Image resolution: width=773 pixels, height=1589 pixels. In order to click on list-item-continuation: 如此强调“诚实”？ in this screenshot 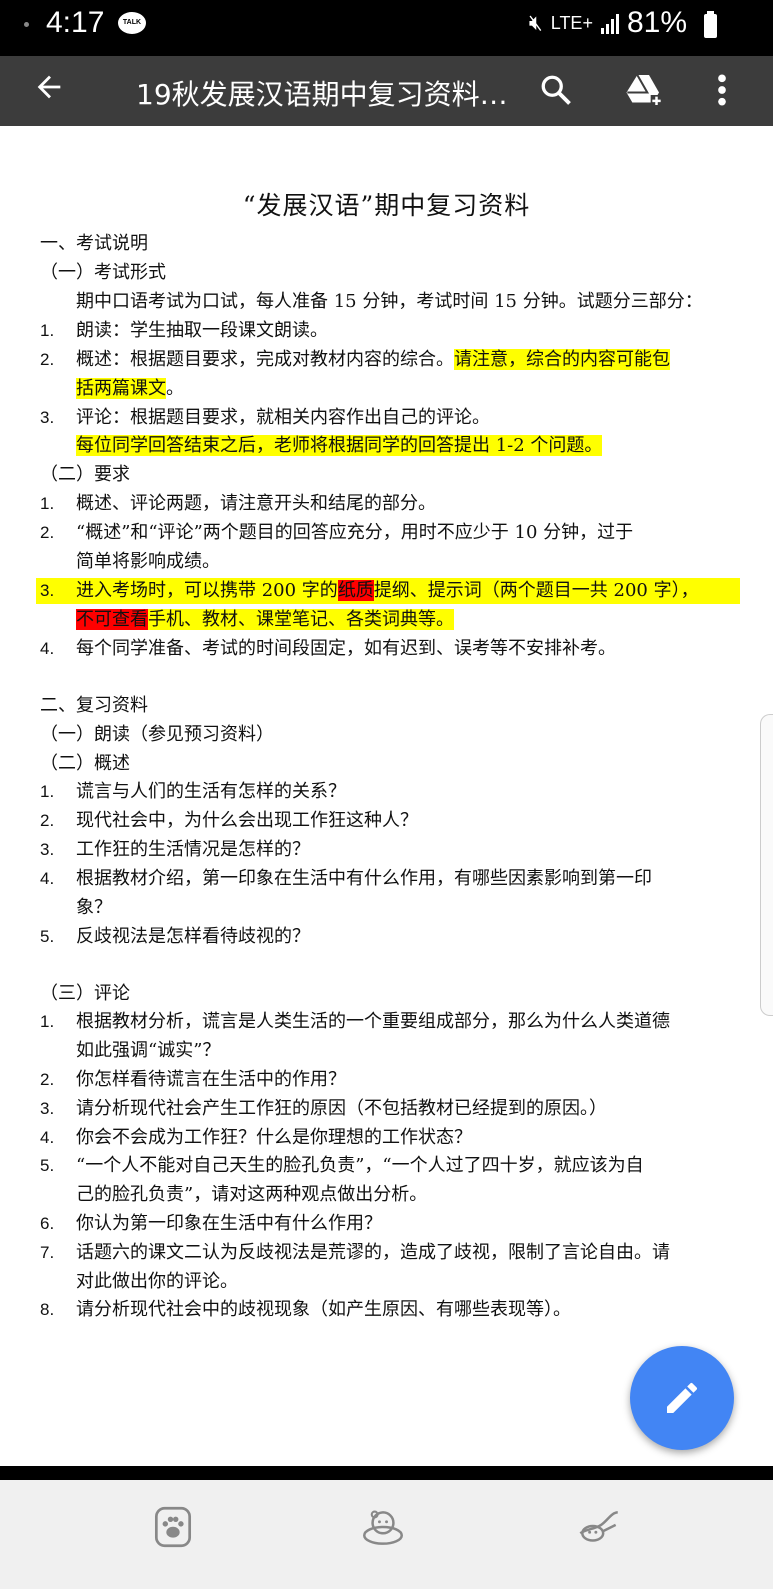, I will do `click(148, 1050)`.